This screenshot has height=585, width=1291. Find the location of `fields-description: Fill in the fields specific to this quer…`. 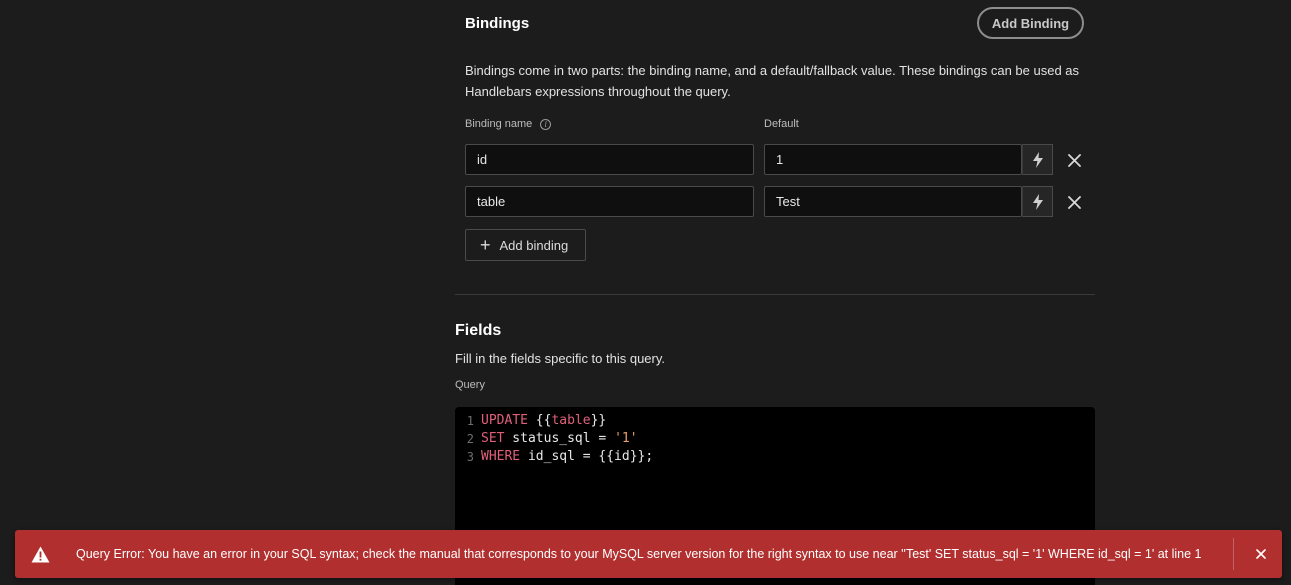

fields-description: Fill in the fields specific to this quer… is located at coordinates (560, 358).